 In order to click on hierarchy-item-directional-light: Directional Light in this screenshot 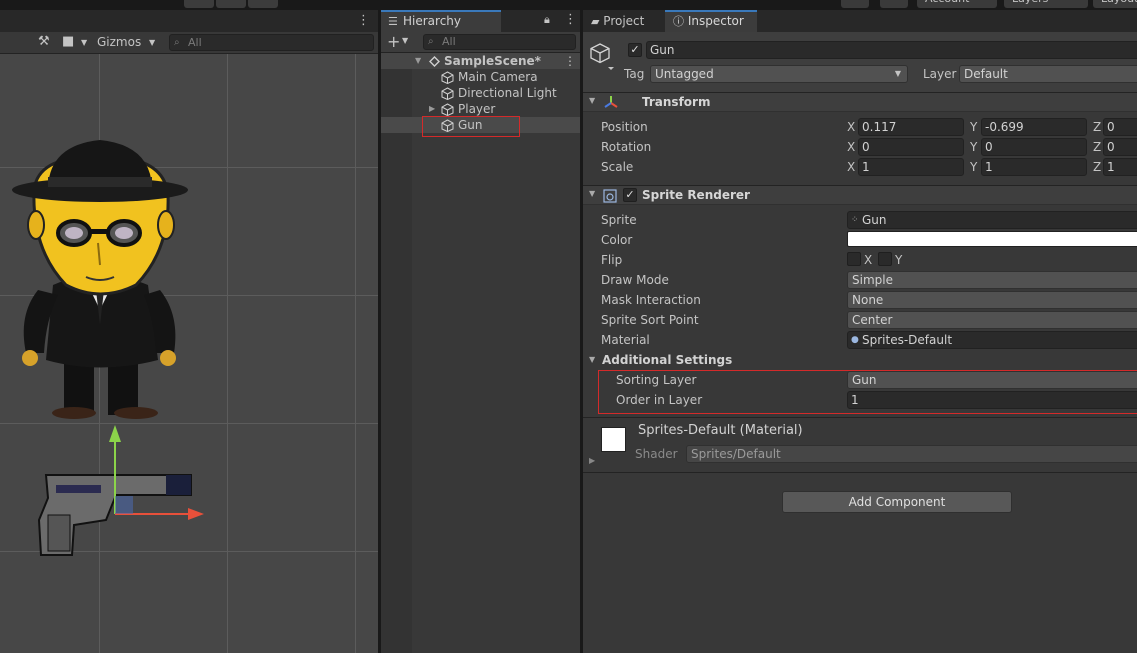, I will do `click(480, 93)`.